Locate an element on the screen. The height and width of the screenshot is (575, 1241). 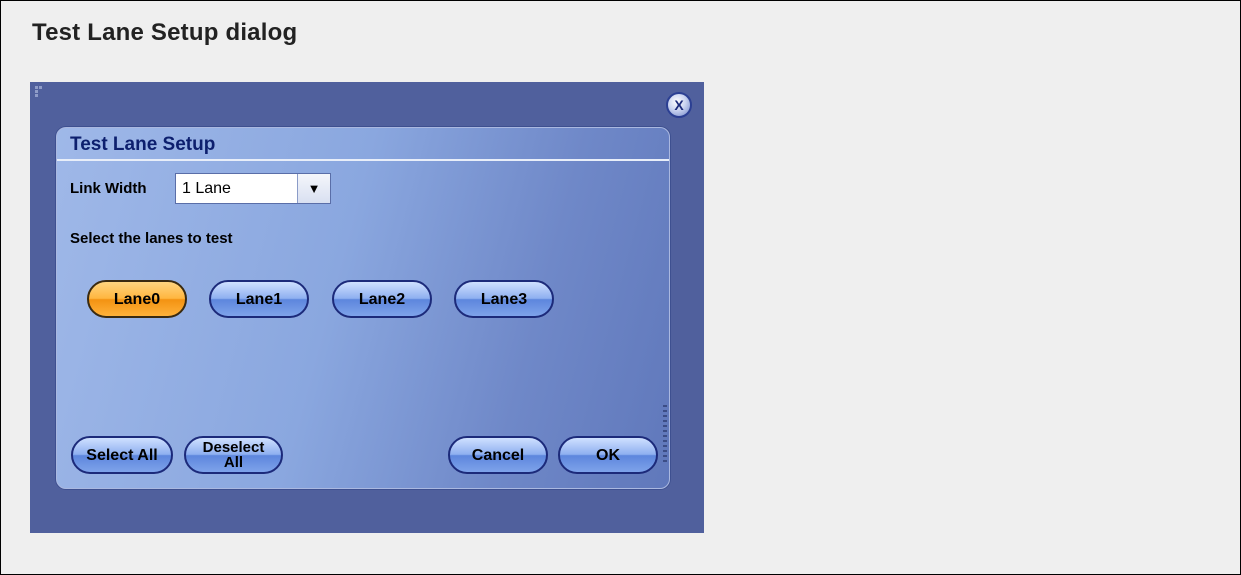
ok-button: OK is located at coordinates (608, 455).